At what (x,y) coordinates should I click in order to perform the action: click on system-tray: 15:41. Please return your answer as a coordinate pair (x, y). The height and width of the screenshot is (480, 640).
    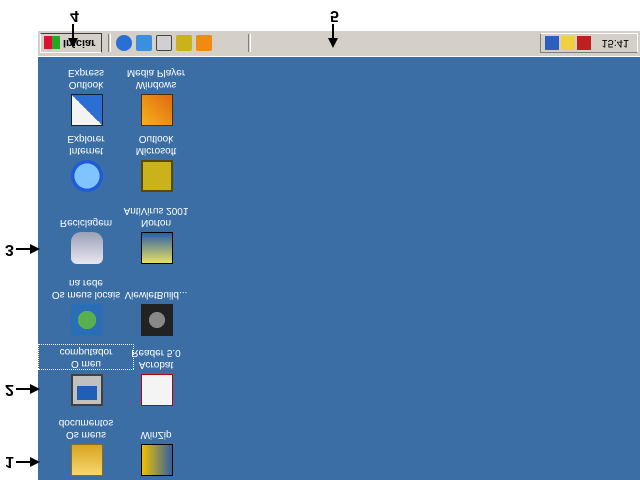
    Looking at the image, I should click on (589, 43).